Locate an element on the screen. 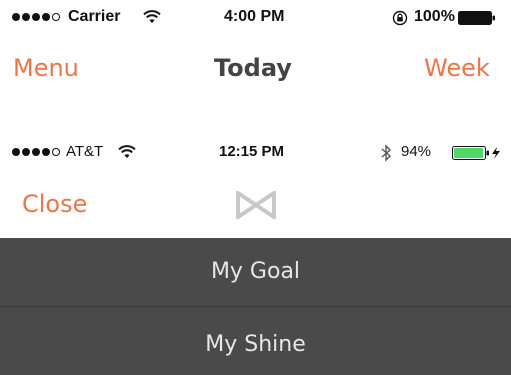 The width and height of the screenshot is (511, 375). week-button: Week is located at coordinates (457, 68).